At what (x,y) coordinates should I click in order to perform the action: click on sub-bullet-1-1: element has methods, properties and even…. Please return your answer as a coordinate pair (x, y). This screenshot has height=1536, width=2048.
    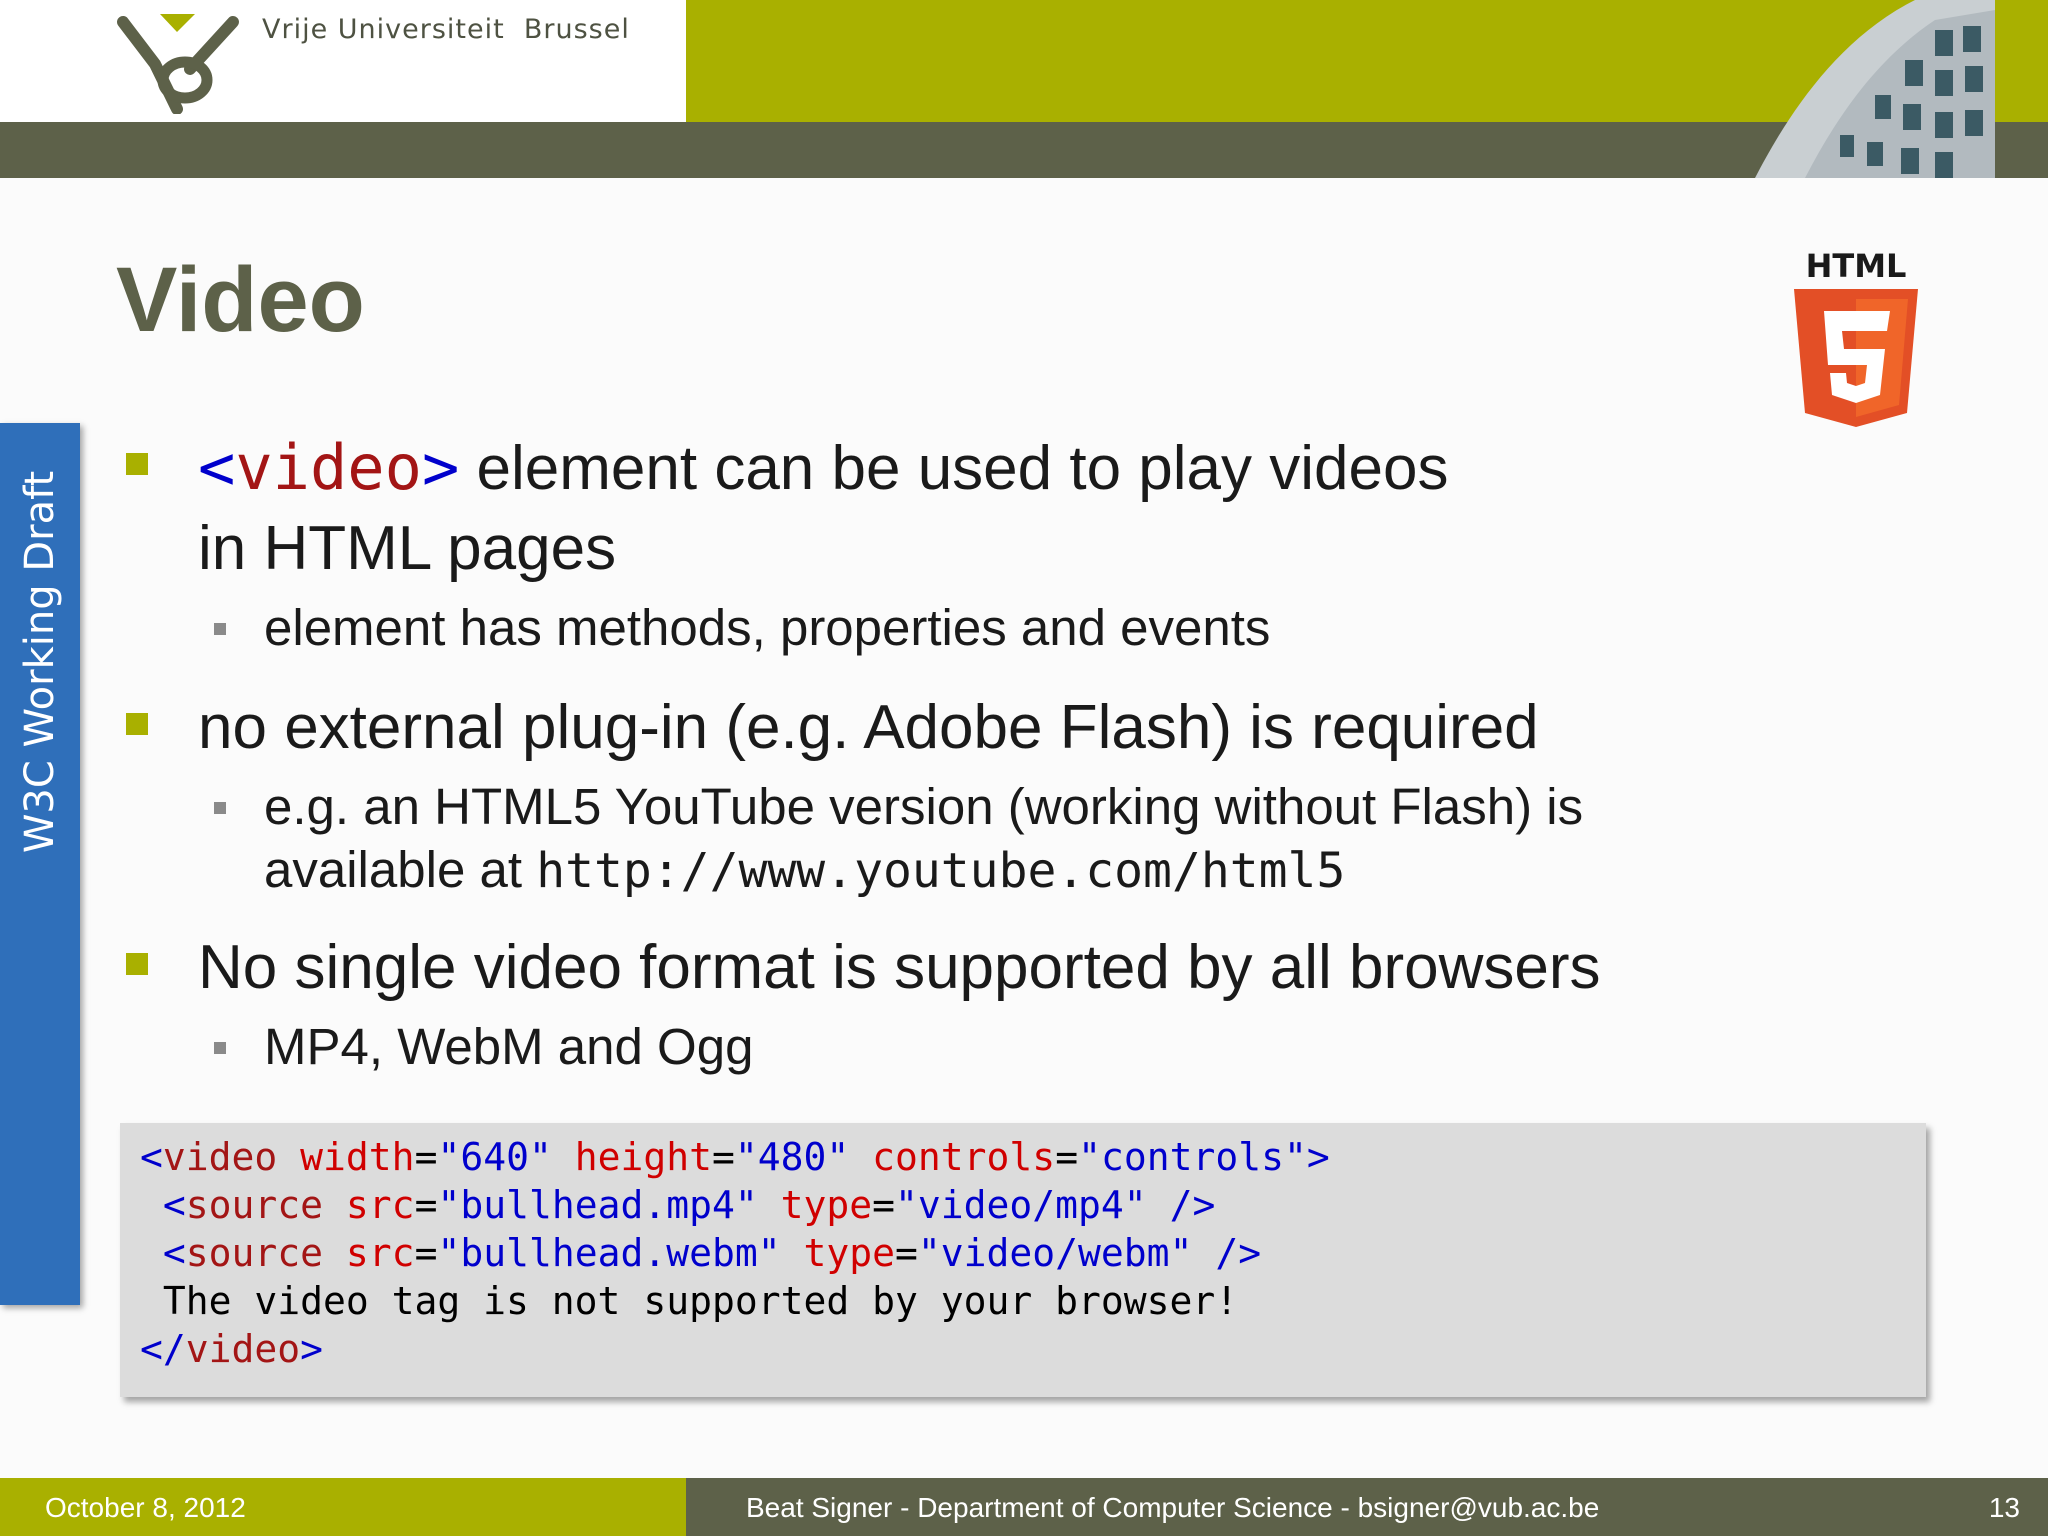
    Looking at the image, I should click on (767, 627).